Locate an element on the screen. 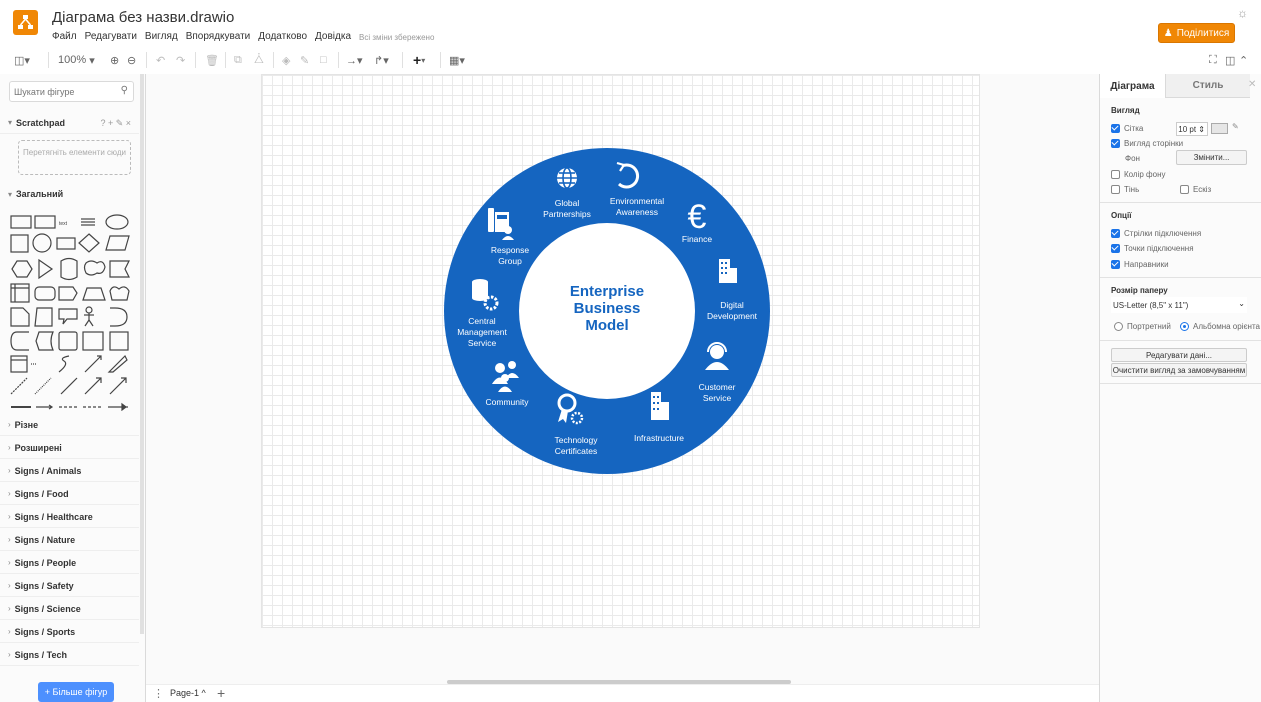 The height and width of the screenshot is (702, 1261). general-header: ▾ Загальний is located at coordinates (69, 194).